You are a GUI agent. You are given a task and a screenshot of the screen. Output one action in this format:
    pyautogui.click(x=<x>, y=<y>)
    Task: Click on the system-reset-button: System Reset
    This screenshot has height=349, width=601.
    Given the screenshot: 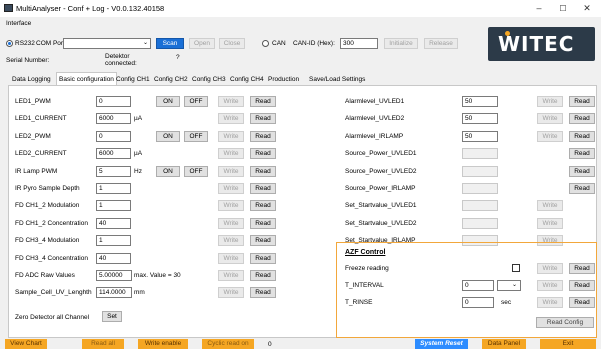 What is the action you would take?
    pyautogui.click(x=441, y=344)
    